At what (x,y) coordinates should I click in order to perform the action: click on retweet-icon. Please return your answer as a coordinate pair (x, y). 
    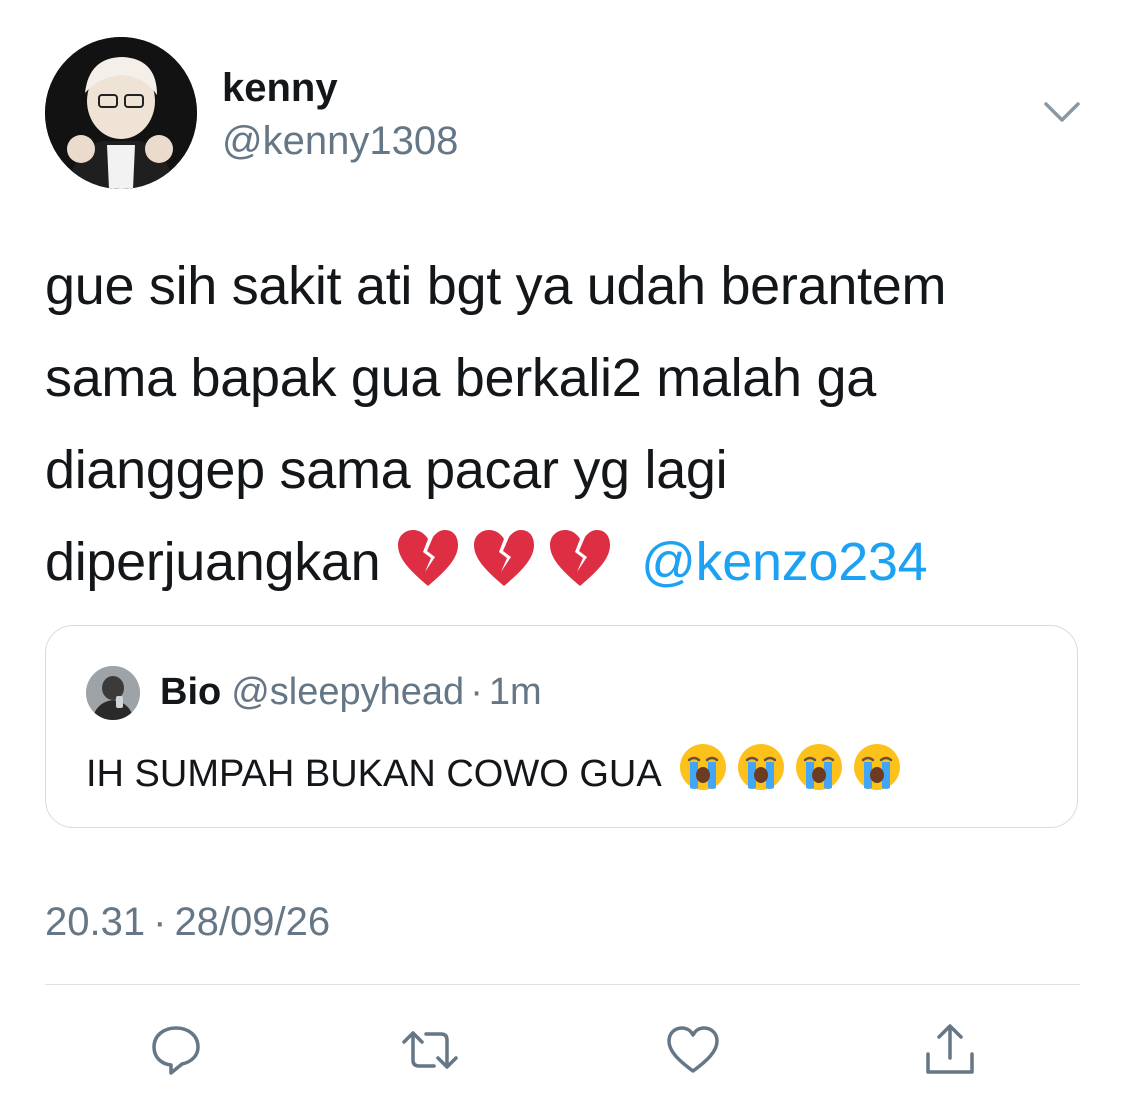
    Looking at the image, I should click on (430, 1050).